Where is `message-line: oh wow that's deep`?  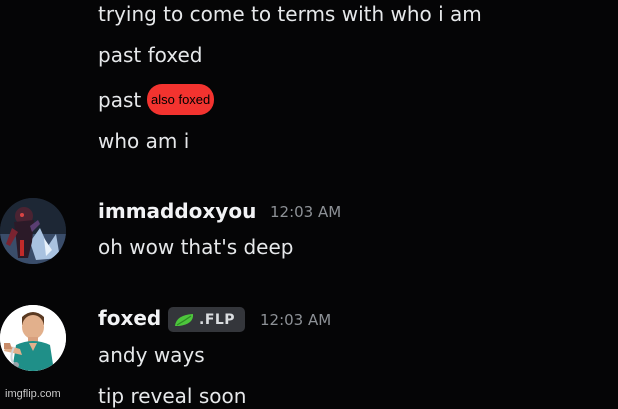 message-line: oh wow that's deep is located at coordinates (196, 247).